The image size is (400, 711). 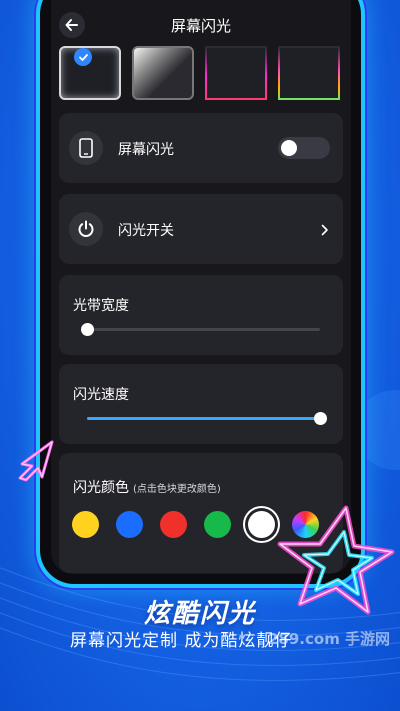 What do you see at coordinates (146, 231) in the screenshot?
I see `flash-switch-label: 闪光开关` at bounding box center [146, 231].